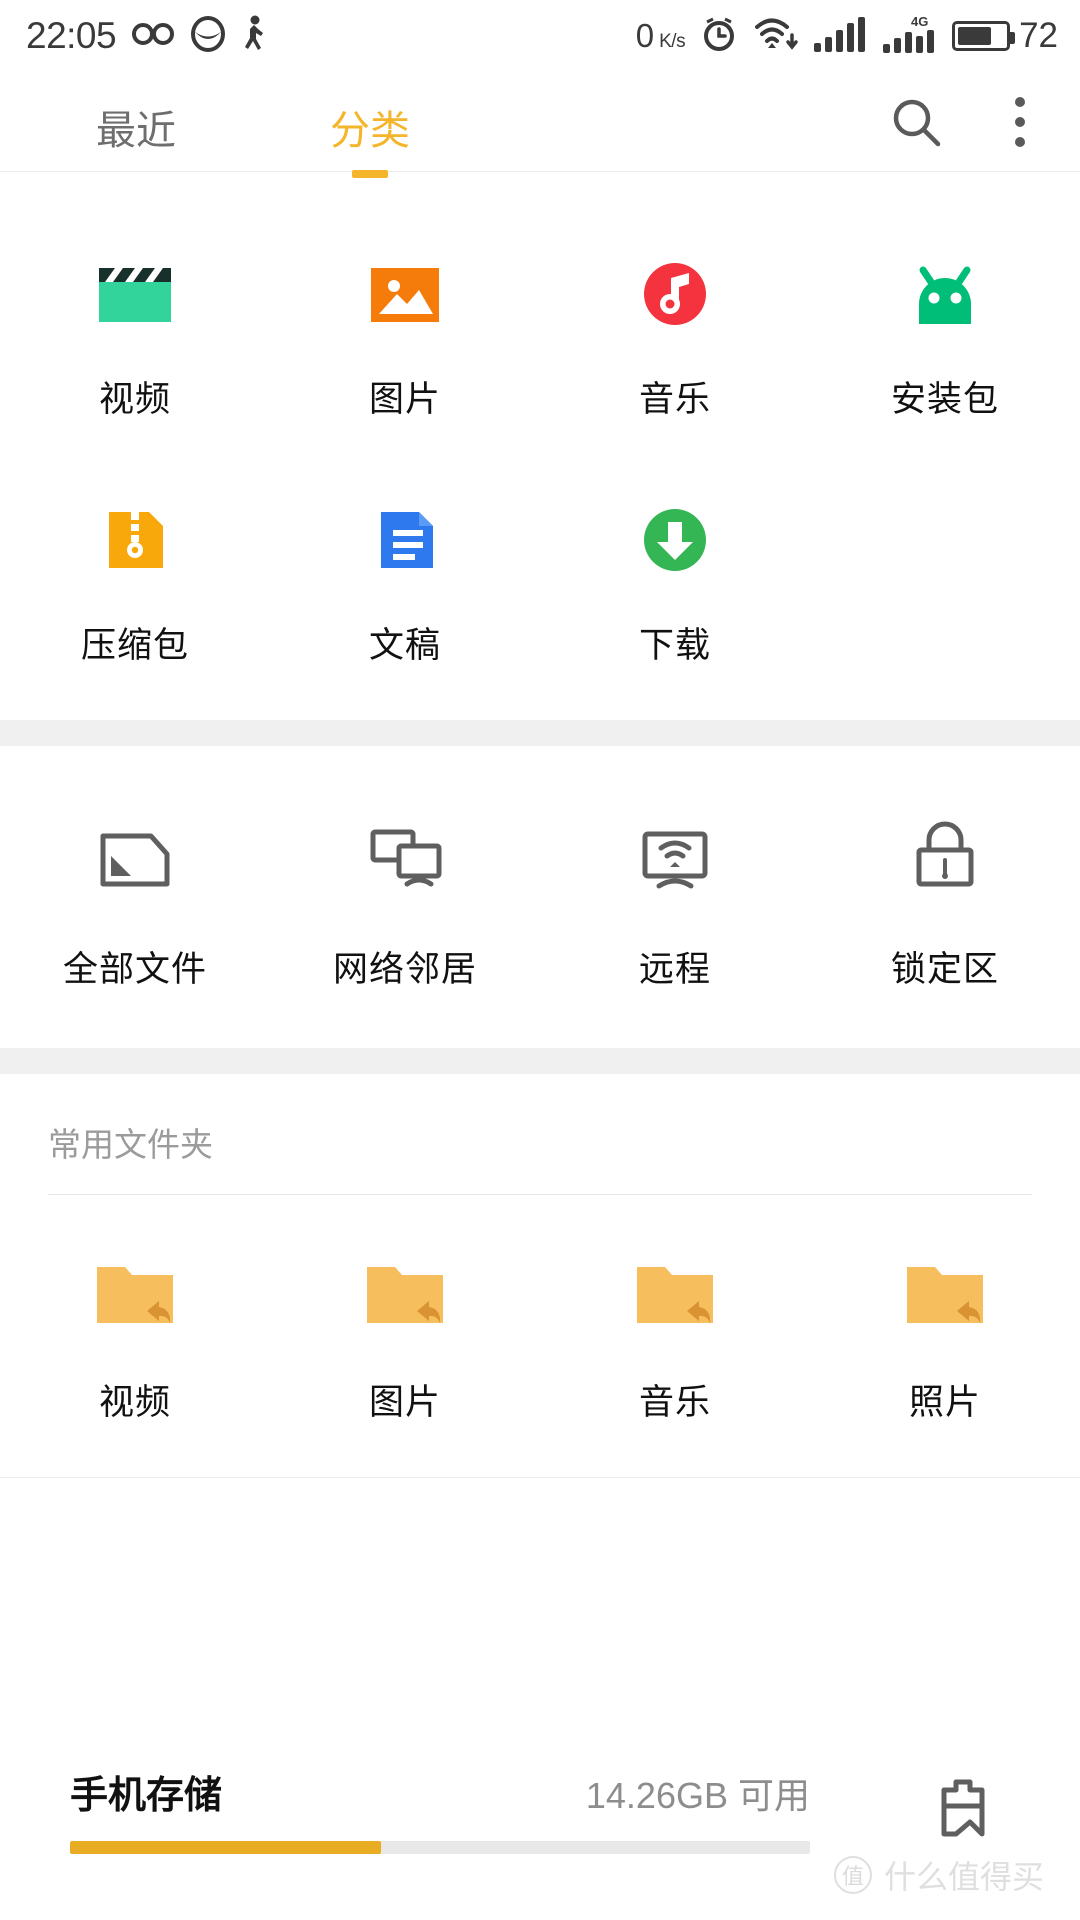  I want to click on frequent-folders-grid: 视频 图片 音乐 照片, so click(540, 1336).